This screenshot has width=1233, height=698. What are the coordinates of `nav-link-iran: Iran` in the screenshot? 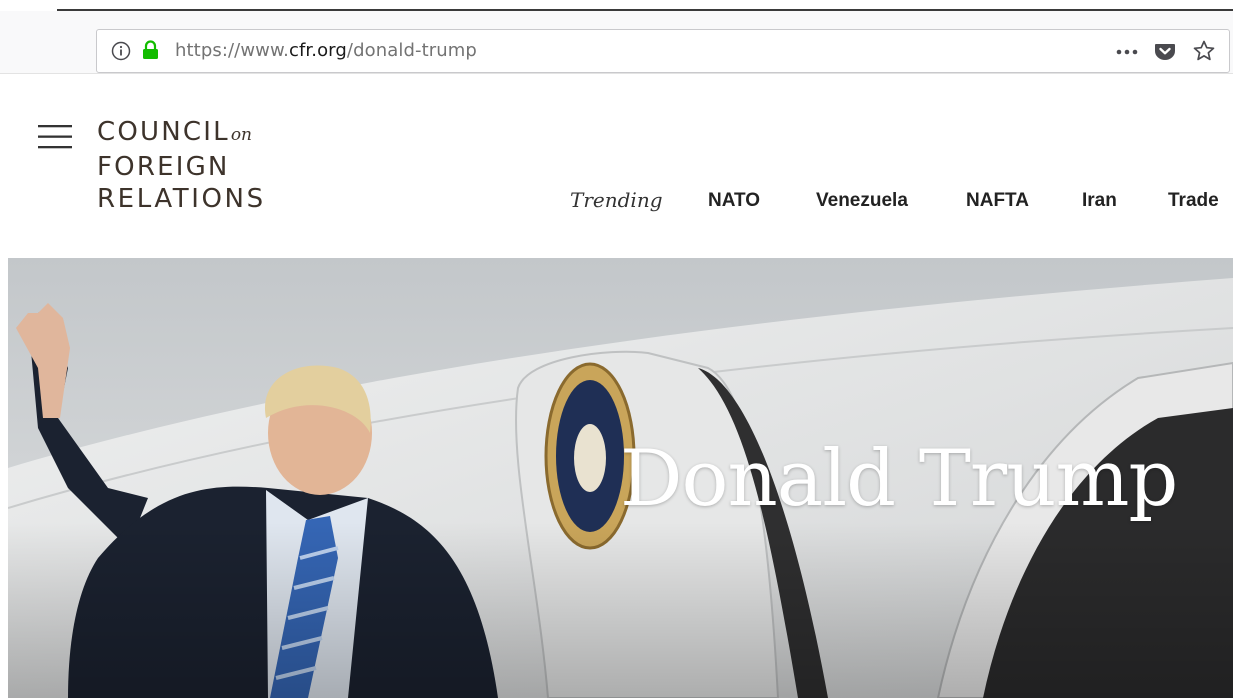 It's located at (1099, 201).